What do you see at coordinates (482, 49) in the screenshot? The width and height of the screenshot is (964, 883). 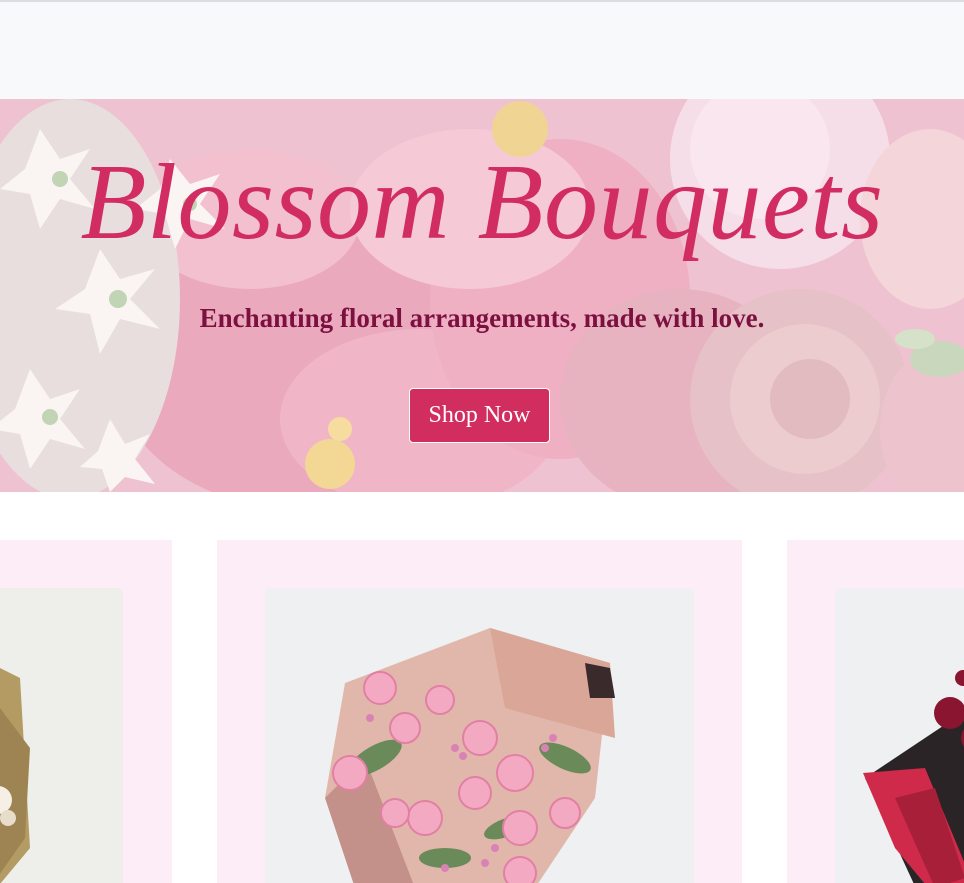 I see `navbar` at bounding box center [482, 49].